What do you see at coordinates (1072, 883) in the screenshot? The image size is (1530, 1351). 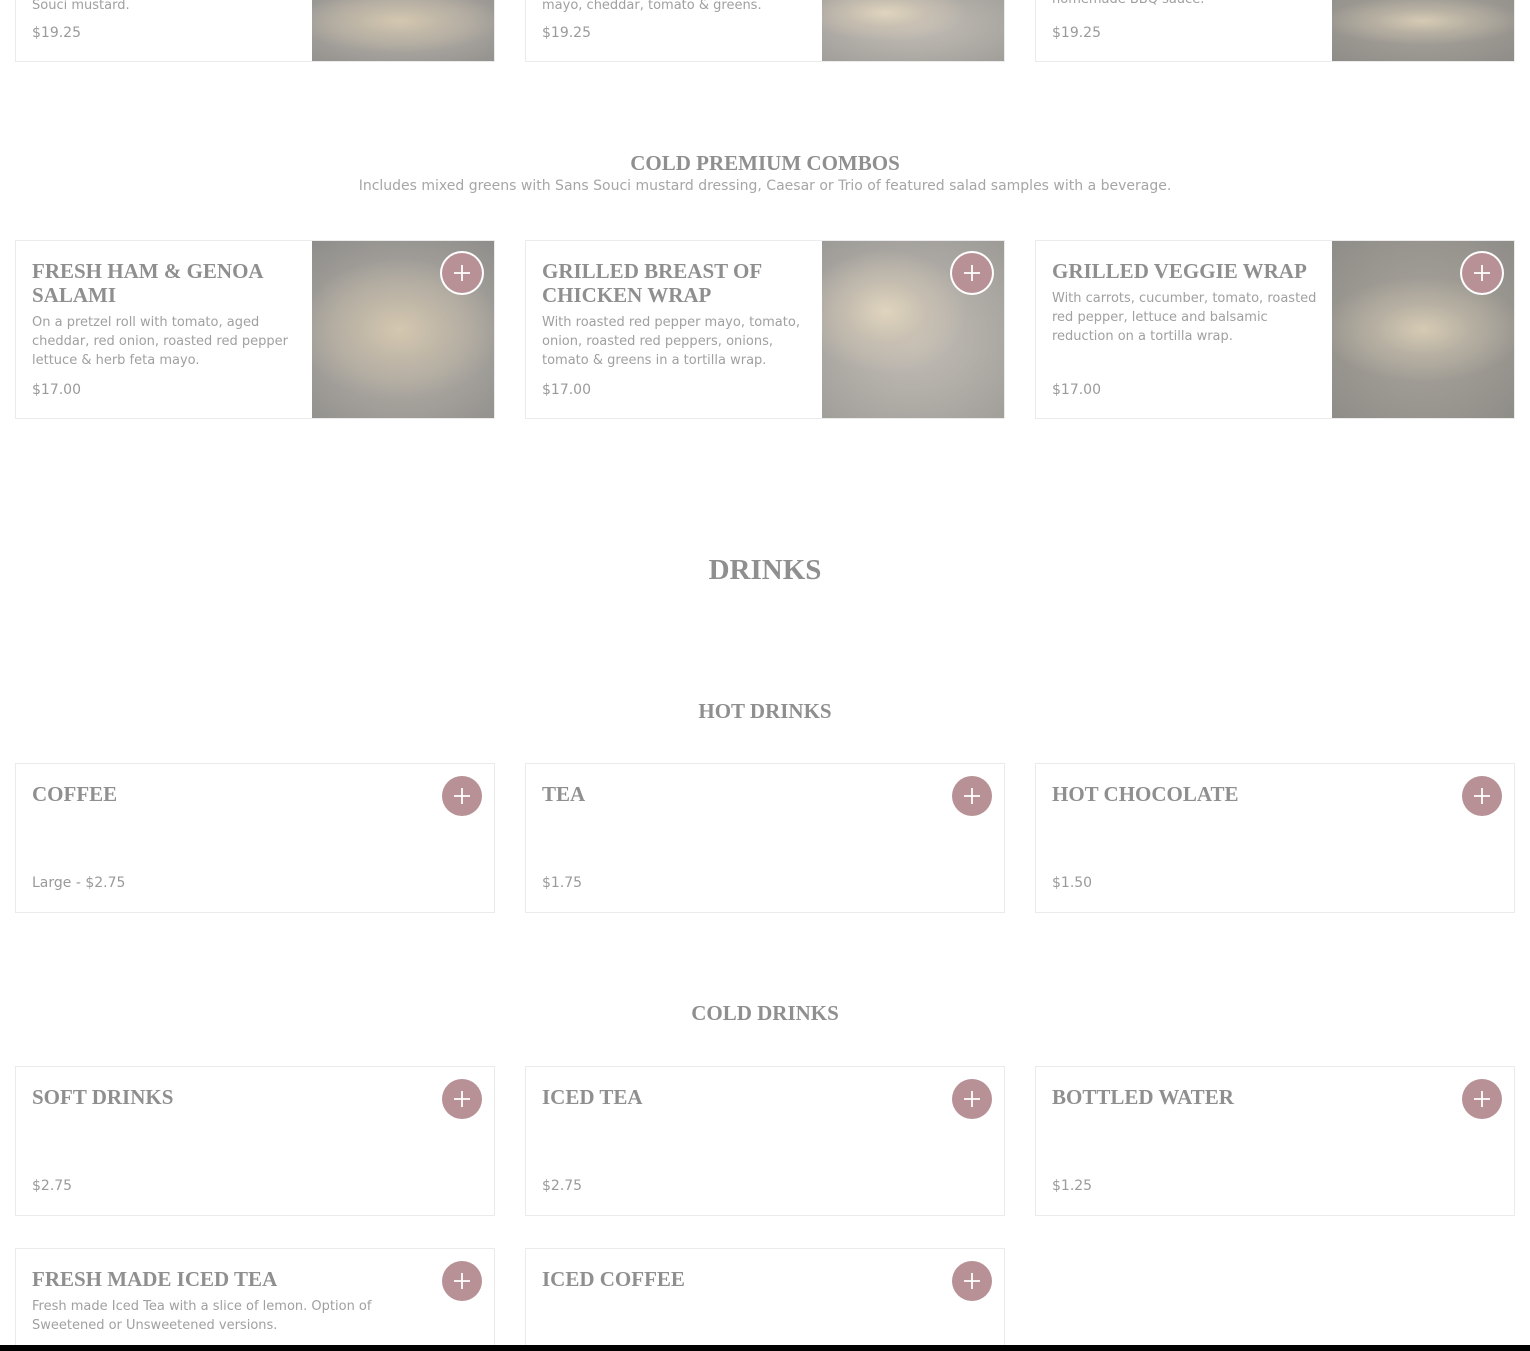 I see `item-price: $1.50` at bounding box center [1072, 883].